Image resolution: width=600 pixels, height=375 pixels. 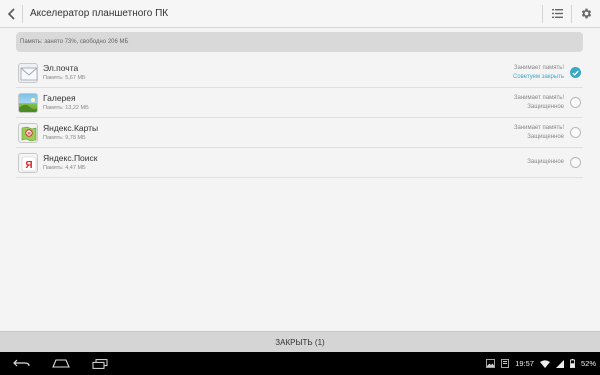 I want to click on nav-recents-button, so click(x=99, y=363).